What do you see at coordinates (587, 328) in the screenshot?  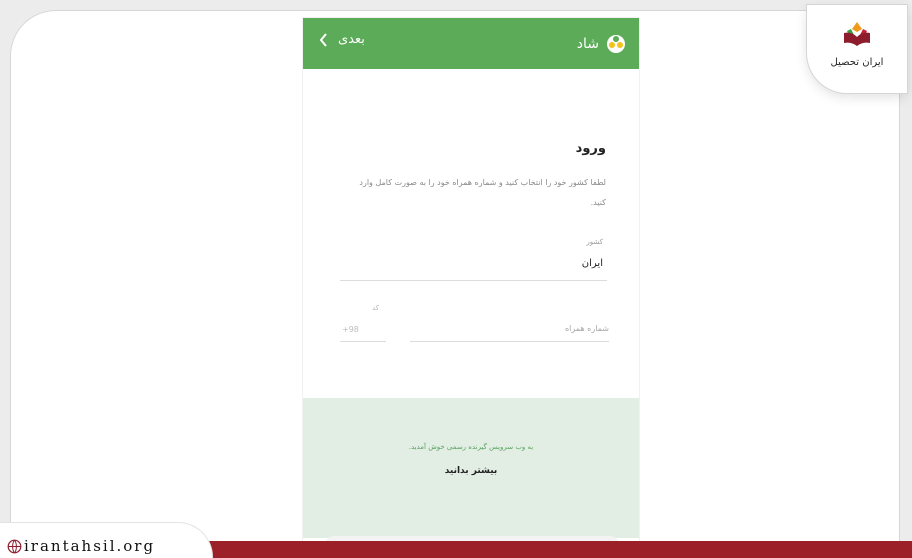 I see `phone-number-input: شماره همراه` at bounding box center [587, 328].